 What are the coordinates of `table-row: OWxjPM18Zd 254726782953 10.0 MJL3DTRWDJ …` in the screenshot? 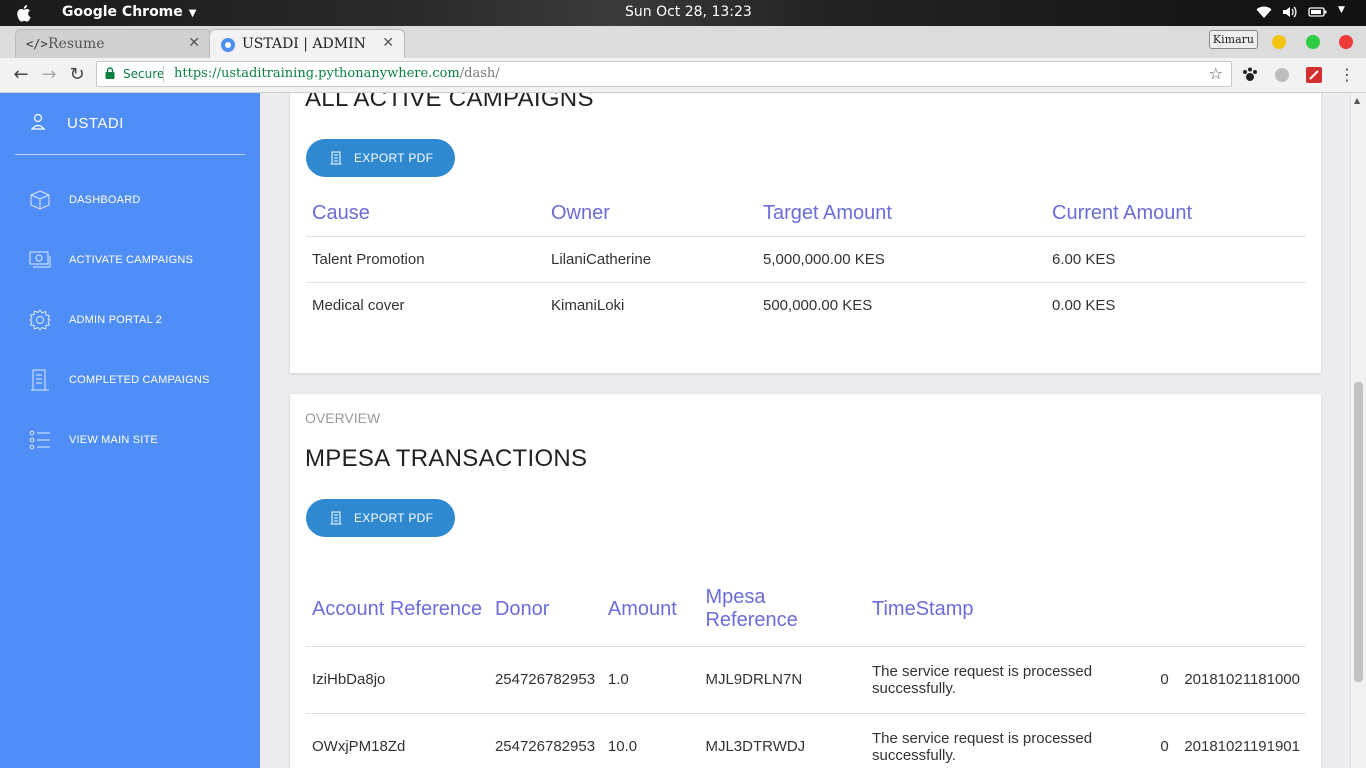 It's located at (806, 740).